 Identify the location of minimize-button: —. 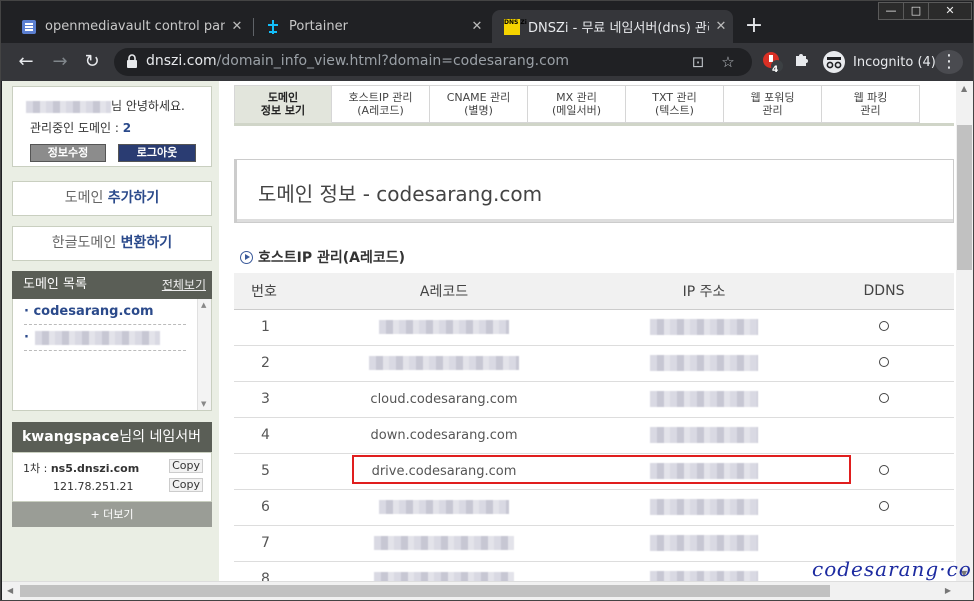
(891, 11).